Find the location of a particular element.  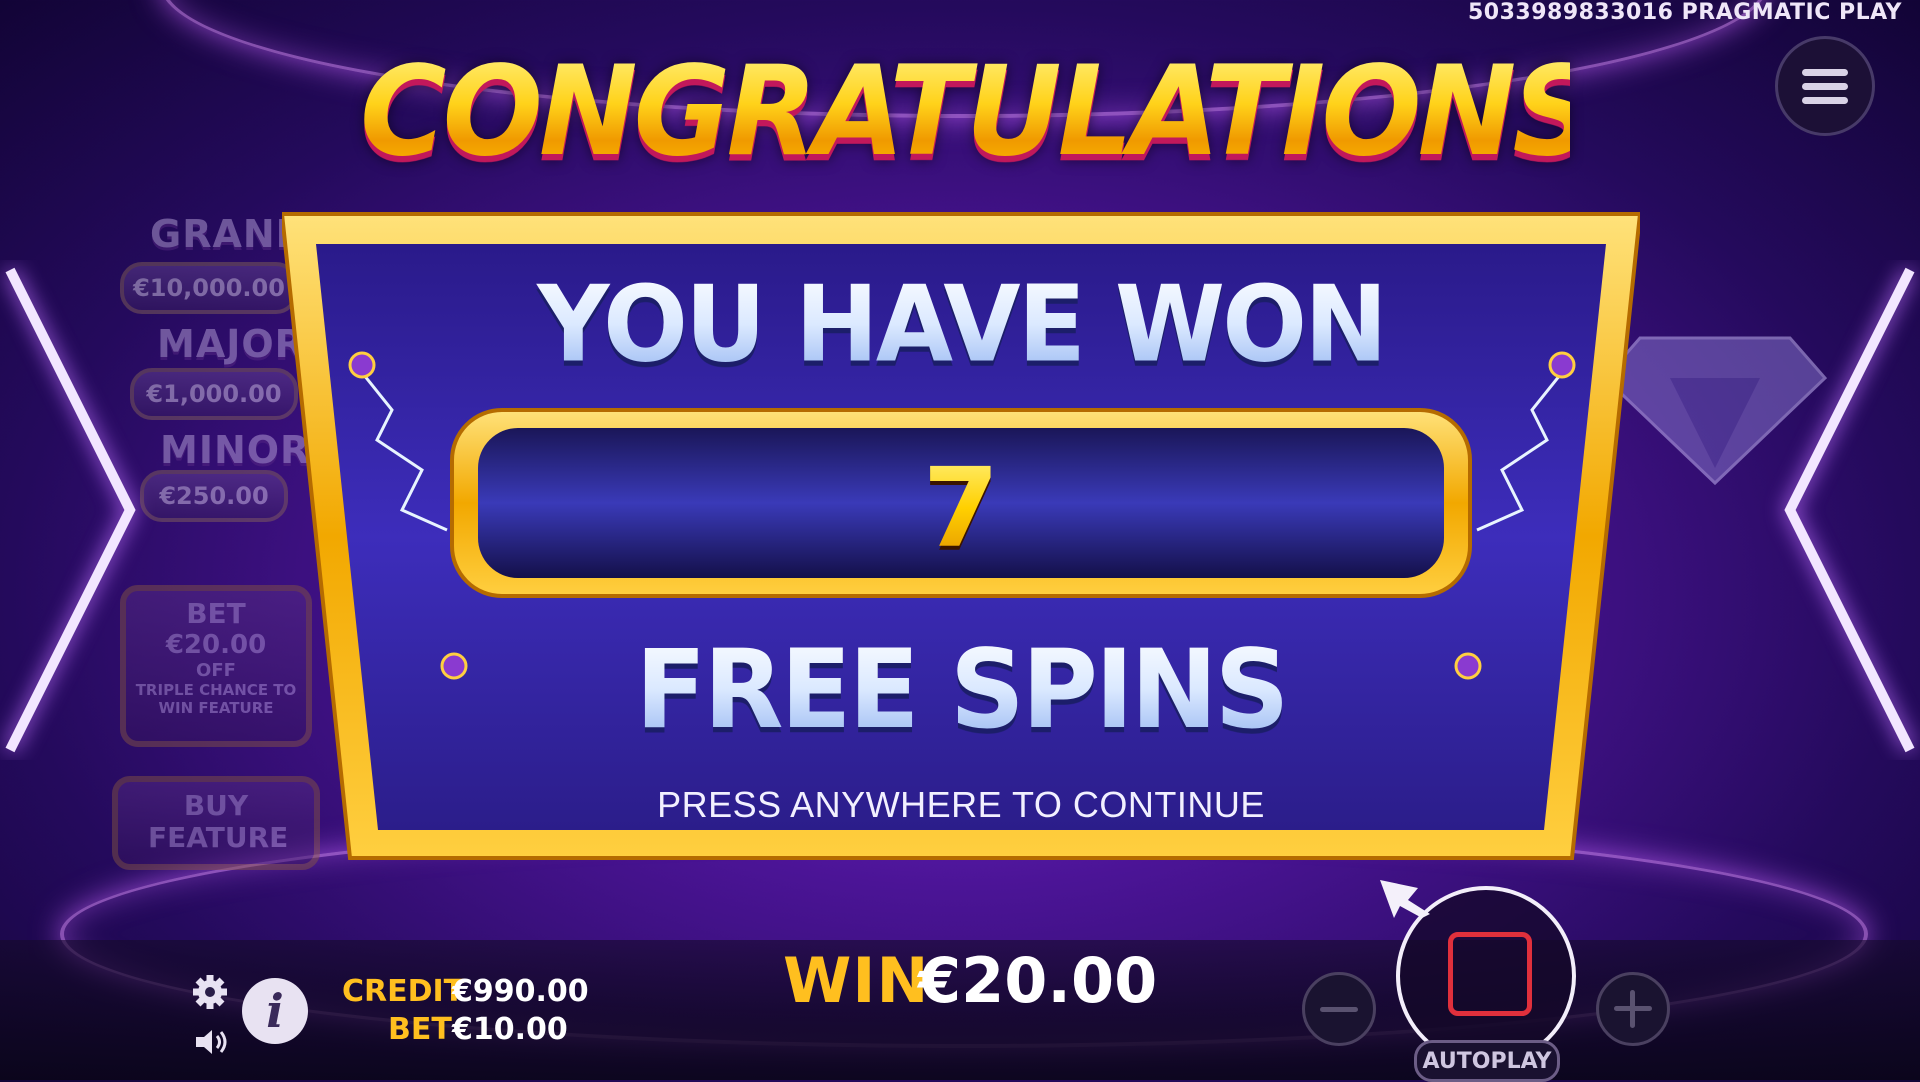

gear-icon is located at coordinates (210, 992).